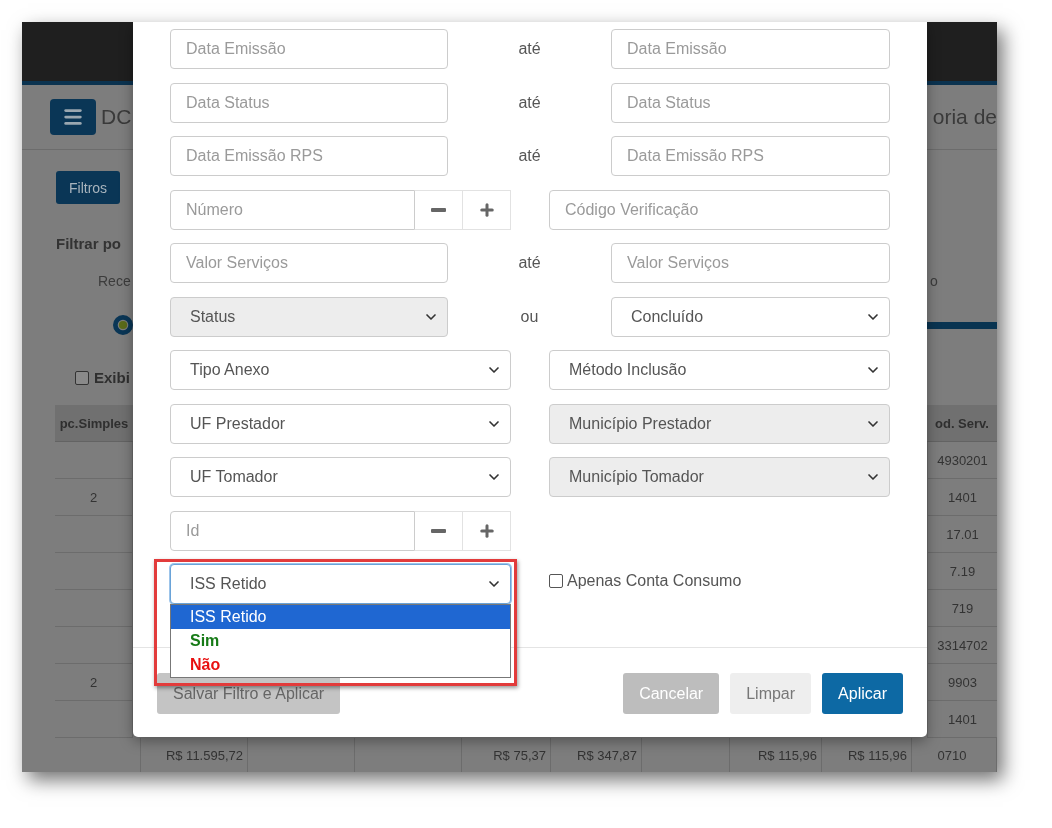 The width and height of the screenshot is (1052, 828). What do you see at coordinates (340, 370) in the screenshot?
I see `dropdown-select: Tipo Anexo` at bounding box center [340, 370].